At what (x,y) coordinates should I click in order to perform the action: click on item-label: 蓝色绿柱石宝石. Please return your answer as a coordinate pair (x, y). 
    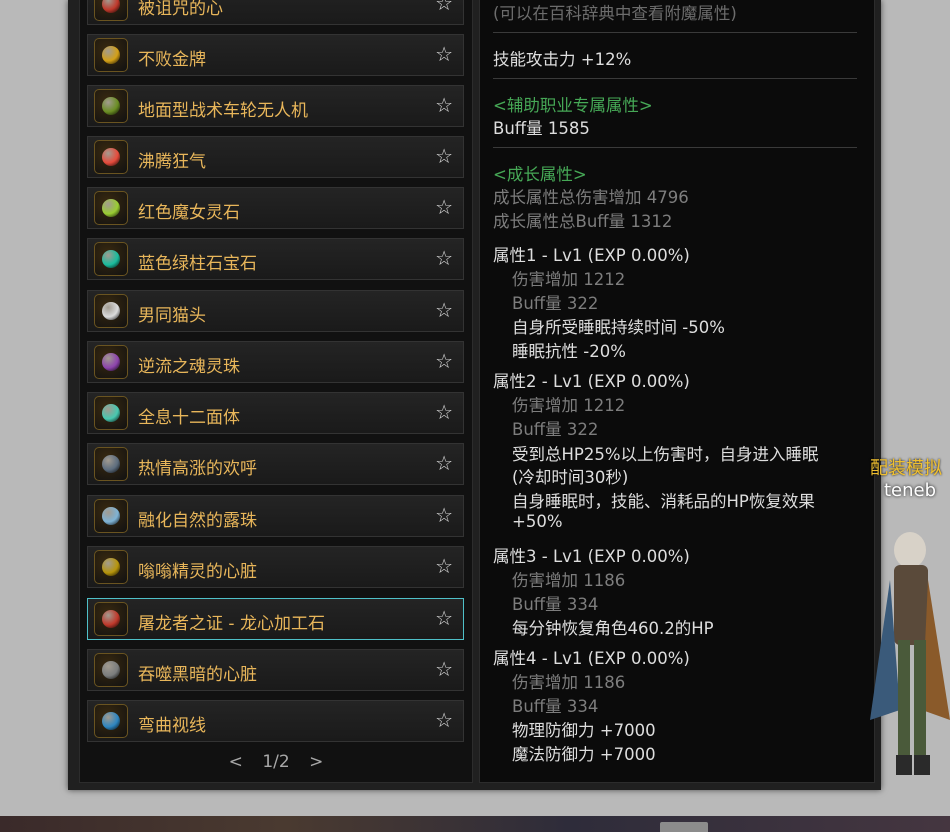
    Looking at the image, I should click on (197, 264).